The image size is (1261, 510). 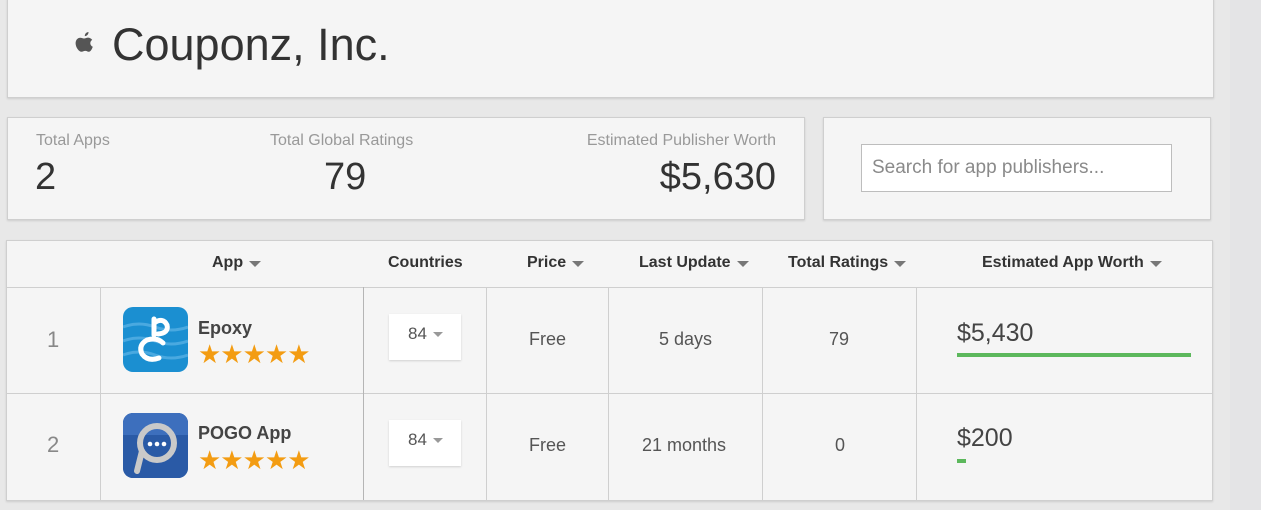 What do you see at coordinates (717, 177) in the screenshot?
I see `publisher-worth-value: $5,630` at bounding box center [717, 177].